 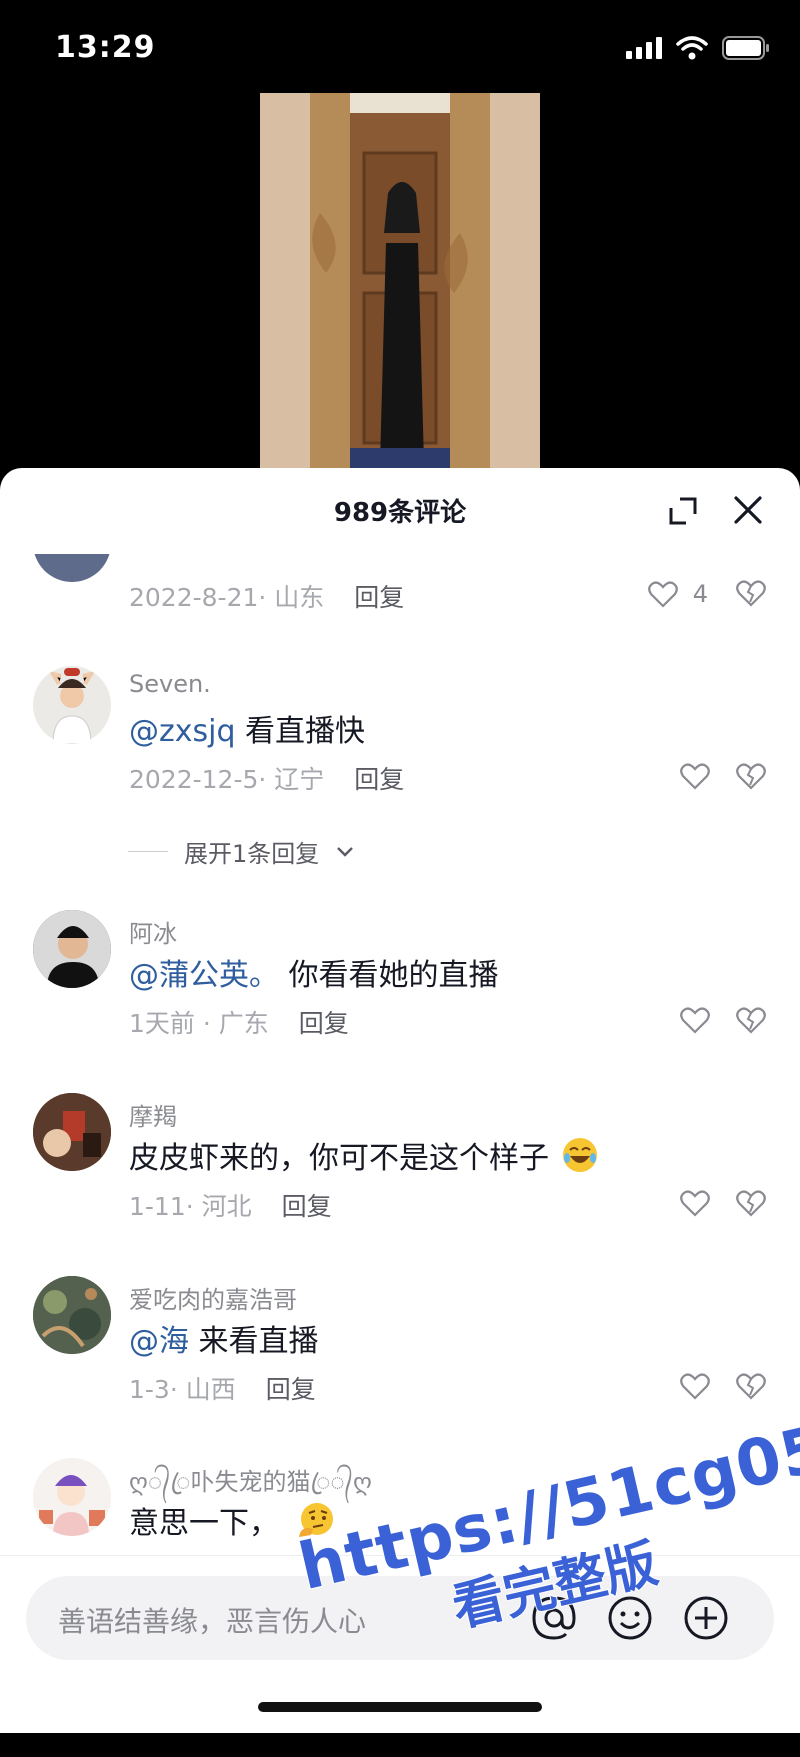 I want to click on mention-link: @海, so click(x=159, y=1341).